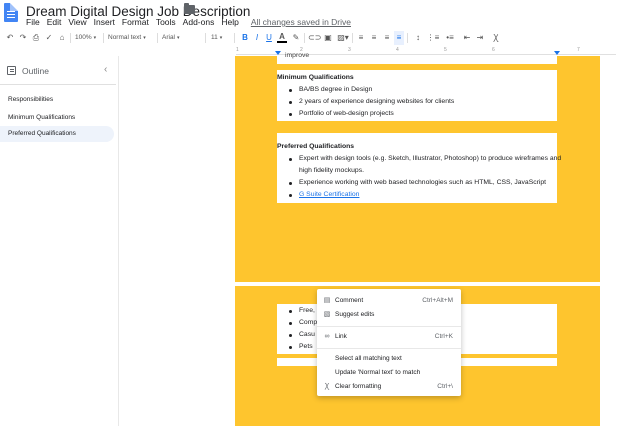 The height and width of the screenshot is (426, 624). I want to click on ruler-number: 4, so click(397, 50).